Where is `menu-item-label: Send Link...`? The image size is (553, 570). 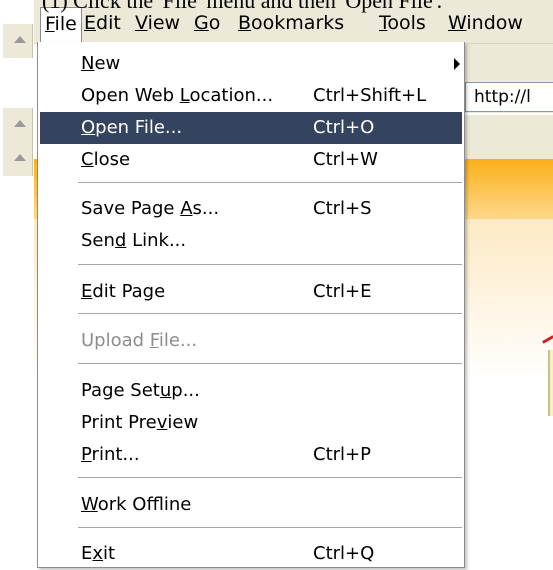
menu-item-label: Send Link... is located at coordinates (134, 240).